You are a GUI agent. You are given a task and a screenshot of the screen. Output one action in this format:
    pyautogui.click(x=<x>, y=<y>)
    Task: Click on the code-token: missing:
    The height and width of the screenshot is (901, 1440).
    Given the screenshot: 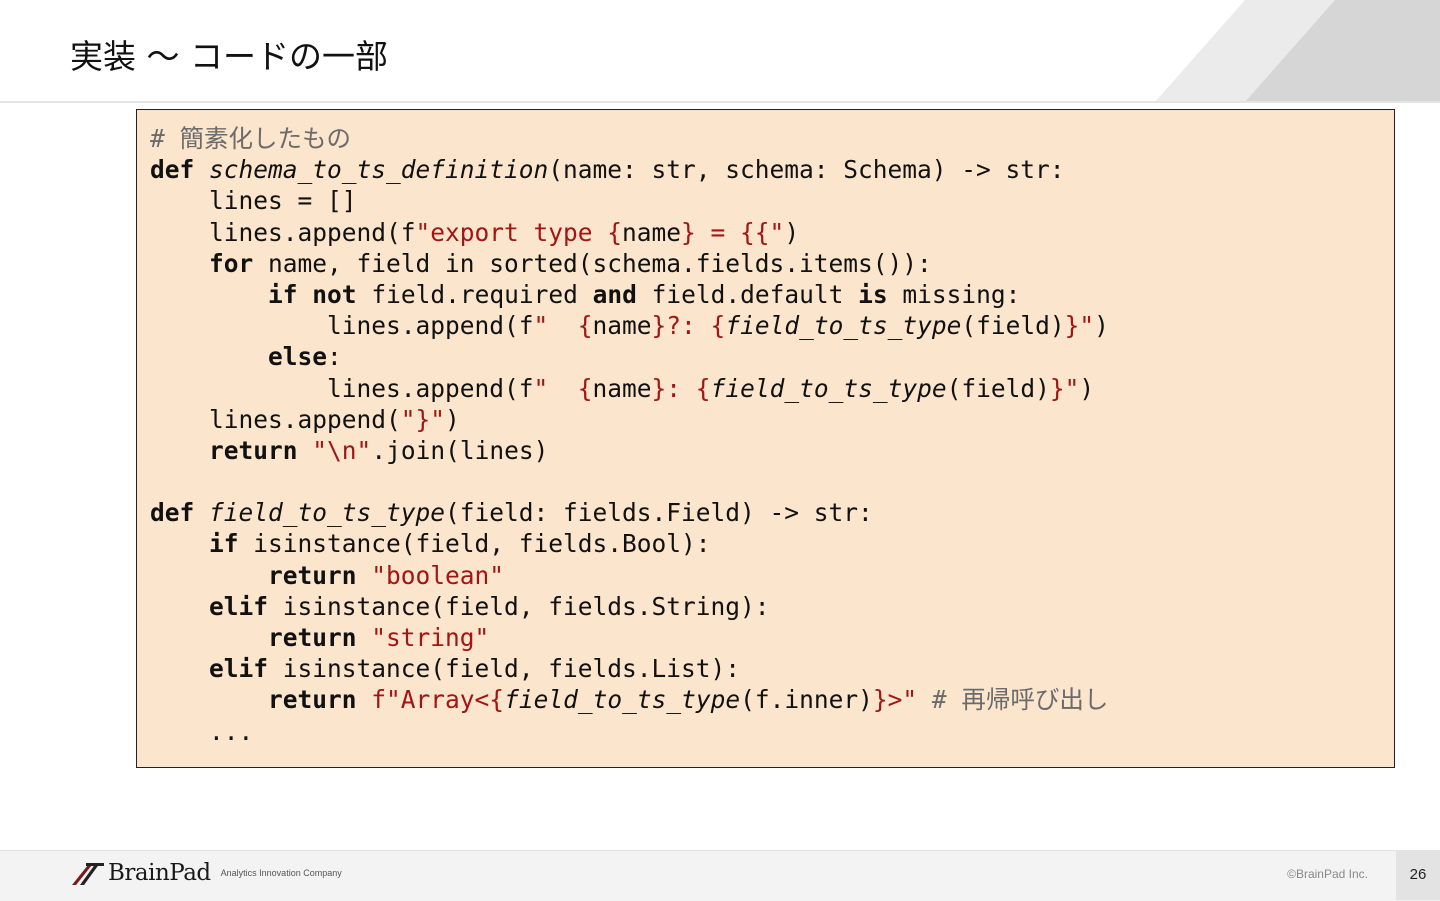 What is the action you would take?
    pyautogui.click(x=954, y=294)
    